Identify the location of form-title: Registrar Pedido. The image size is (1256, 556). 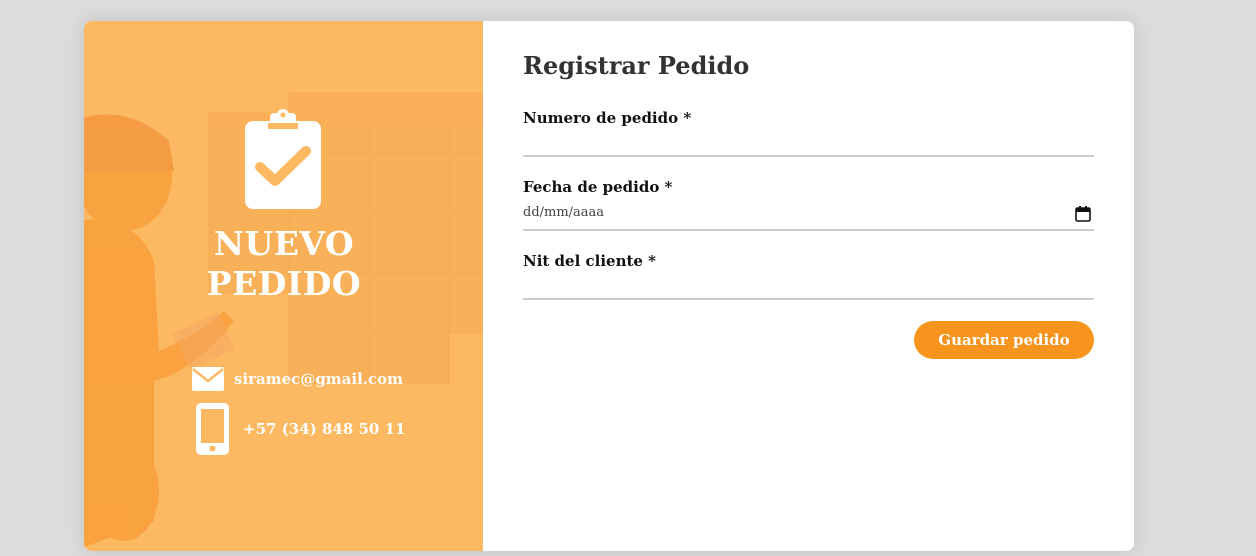
(636, 65).